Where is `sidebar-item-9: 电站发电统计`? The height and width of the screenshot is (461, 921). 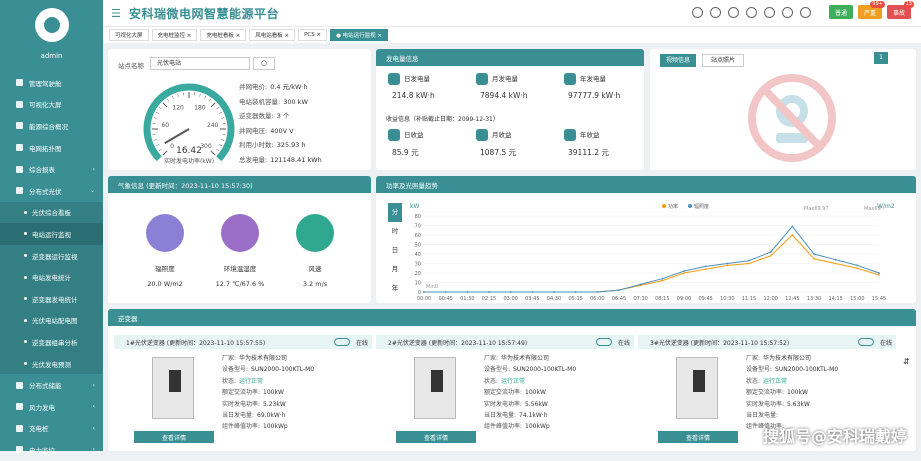
sidebar-item-9: 电站发电统计 is located at coordinates (51, 277).